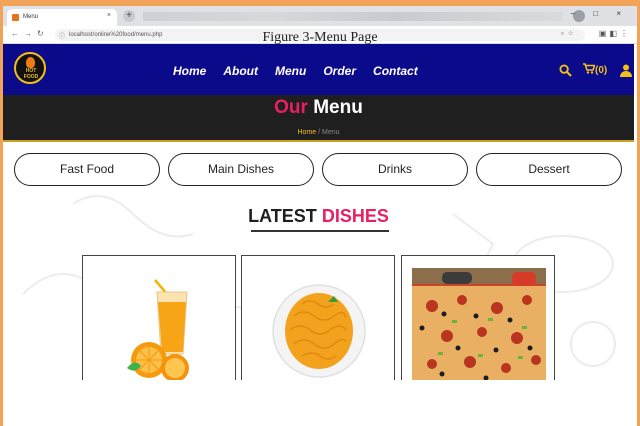  What do you see at coordinates (109, 15) in the screenshot?
I see `tab-close-icon: ×` at bounding box center [109, 15].